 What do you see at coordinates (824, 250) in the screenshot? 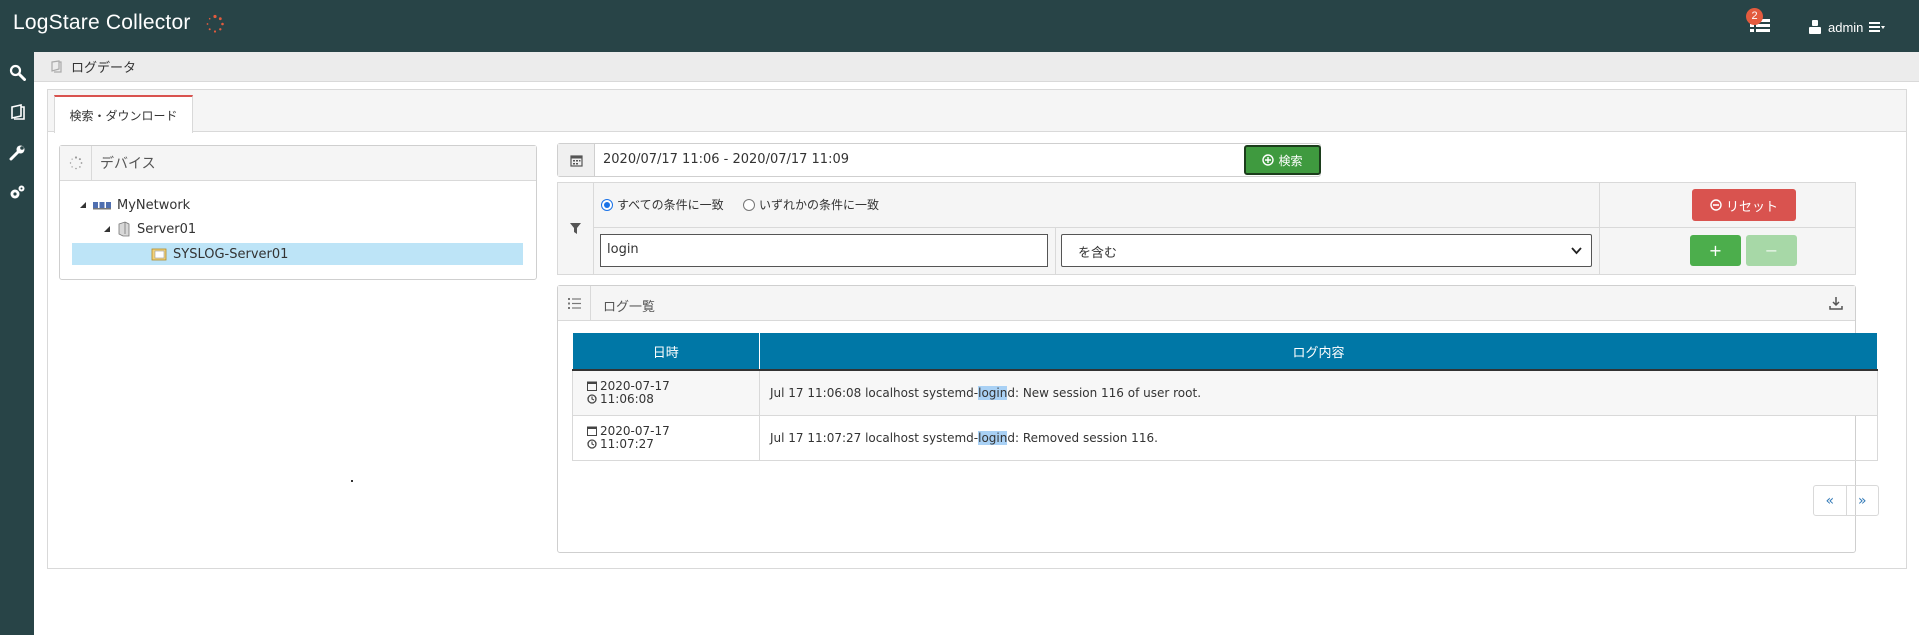
I see `keyword-input: login` at bounding box center [824, 250].